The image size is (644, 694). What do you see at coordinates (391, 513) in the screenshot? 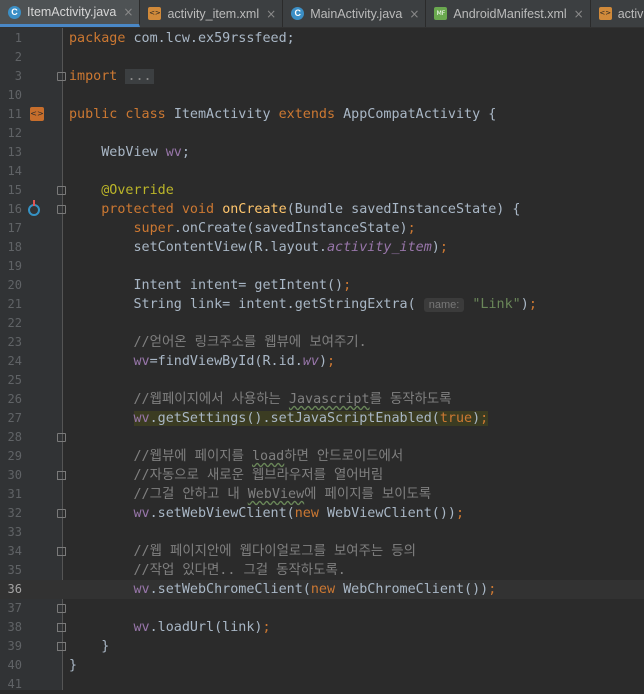
I see `code-token: WebViewClient())` at bounding box center [391, 513].